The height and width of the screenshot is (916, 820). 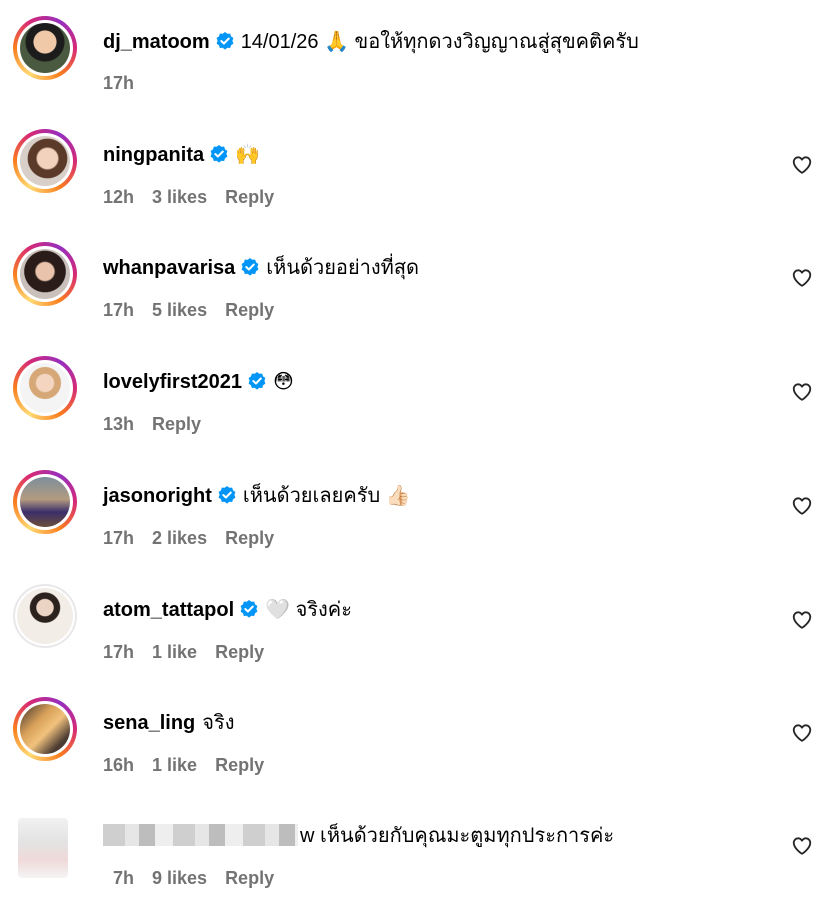 What do you see at coordinates (157, 496) in the screenshot?
I see `username: jasonoright` at bounding box center [157, 496].